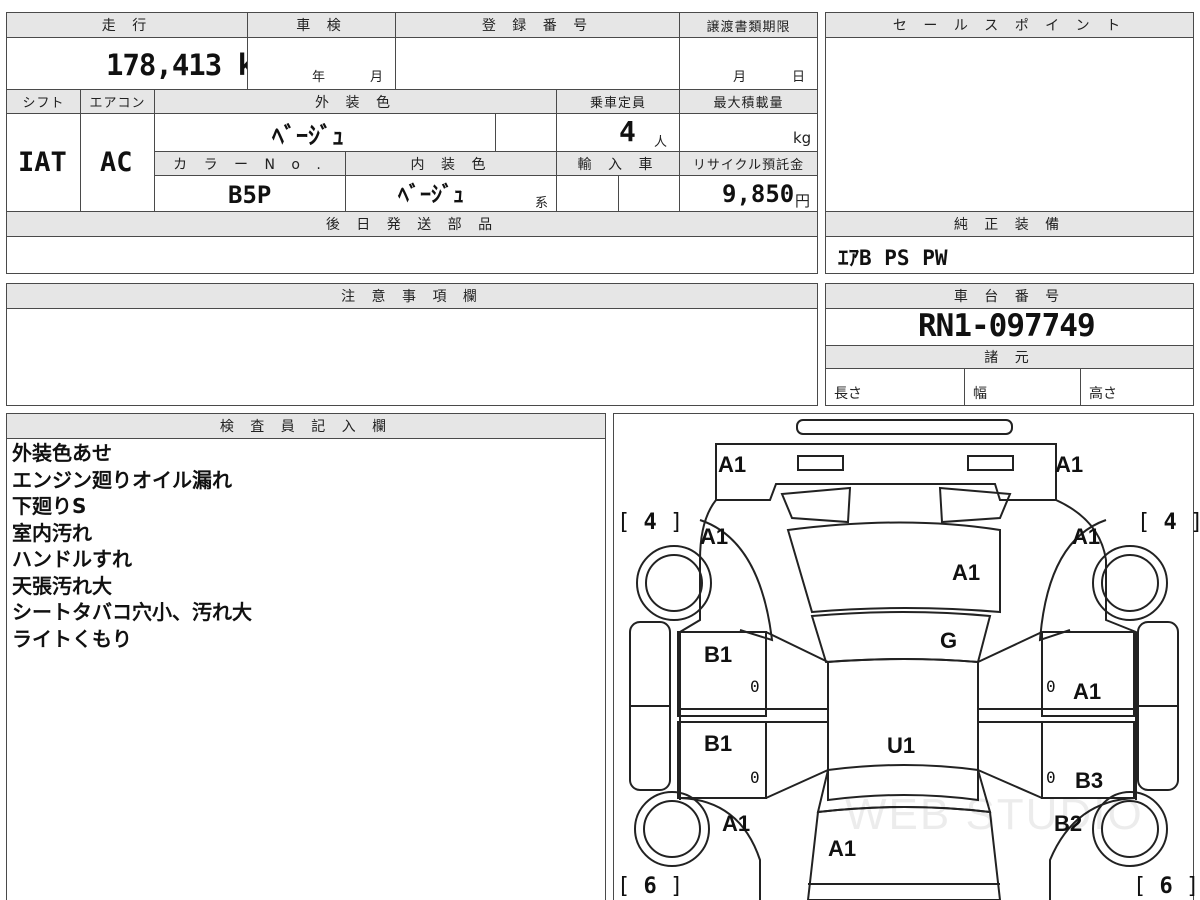  I want to click on damage-hood: A1, so click(966, 572).